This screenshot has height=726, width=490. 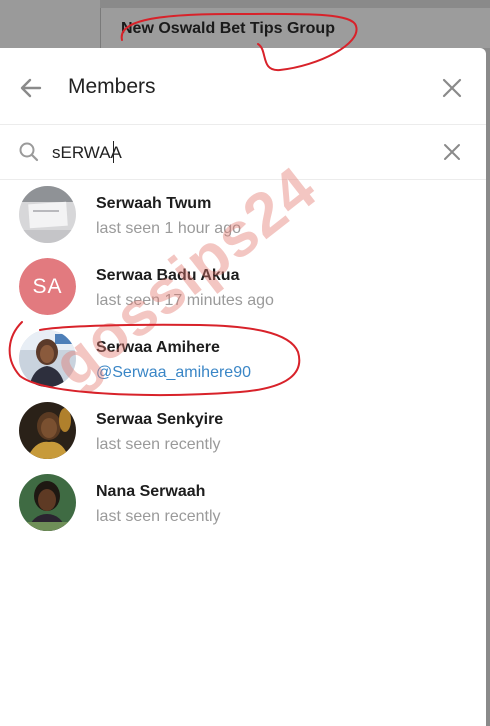 What do you see at coordinates (168, 275) in the screenshot?
I see `member-name: Serwaa Badu Akua` at bounding box center [168, 275].